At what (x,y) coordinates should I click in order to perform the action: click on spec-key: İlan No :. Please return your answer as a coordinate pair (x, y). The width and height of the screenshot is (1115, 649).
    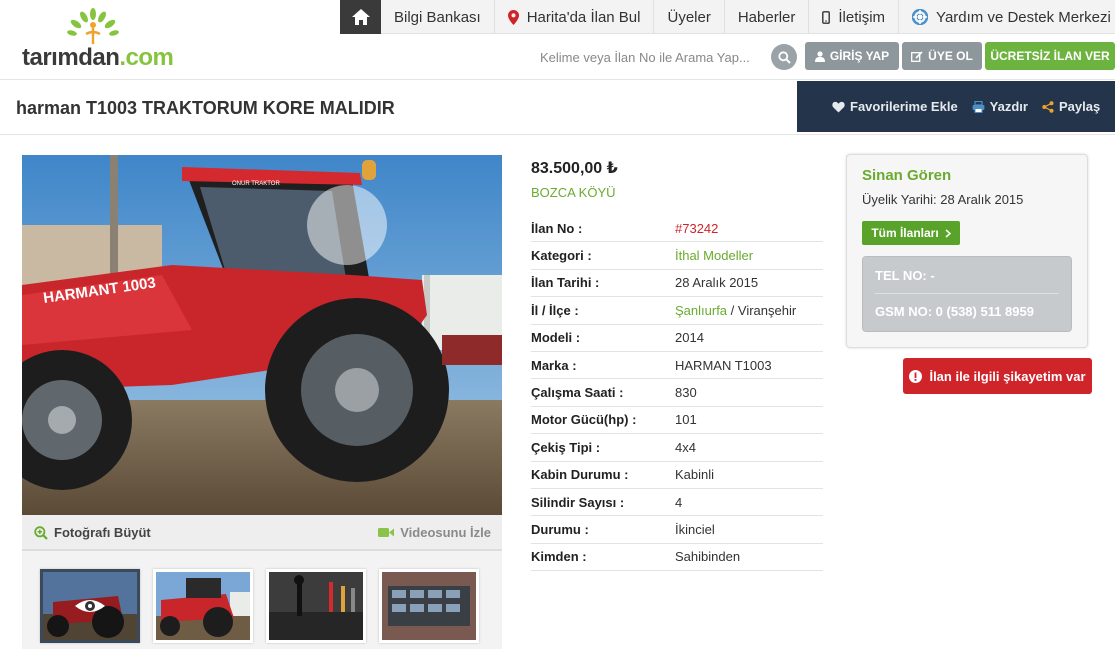
    Looking at the image, I should click on (557, 228).